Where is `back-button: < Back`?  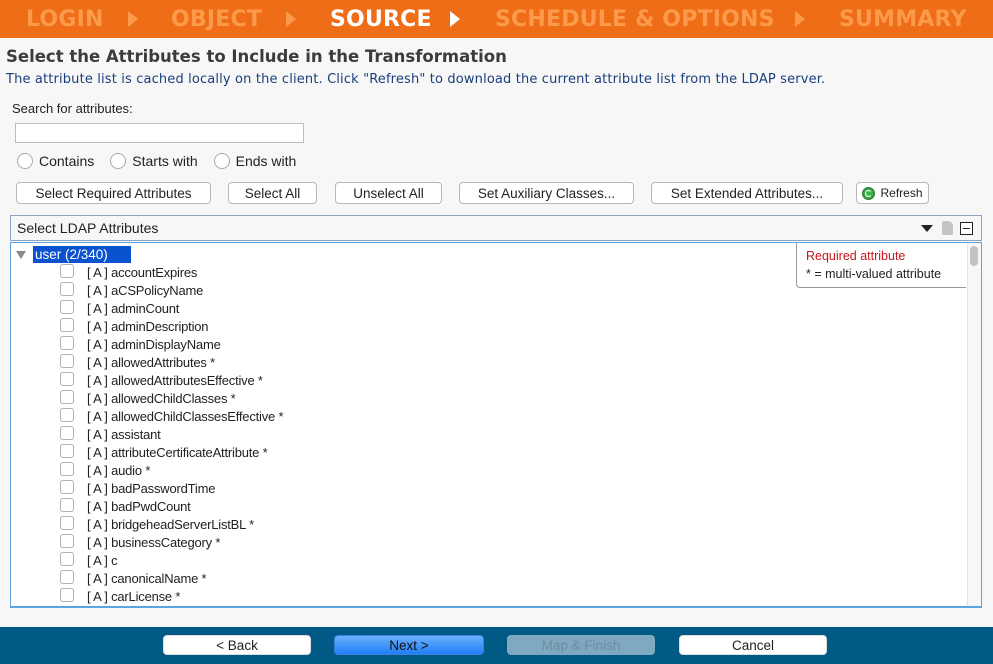 back-button: < Back is located at coordinates (237, 645).